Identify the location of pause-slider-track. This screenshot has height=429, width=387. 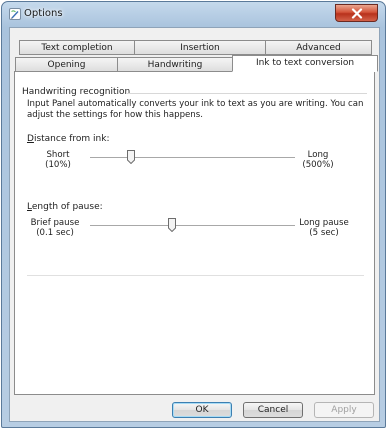
(192, 225).